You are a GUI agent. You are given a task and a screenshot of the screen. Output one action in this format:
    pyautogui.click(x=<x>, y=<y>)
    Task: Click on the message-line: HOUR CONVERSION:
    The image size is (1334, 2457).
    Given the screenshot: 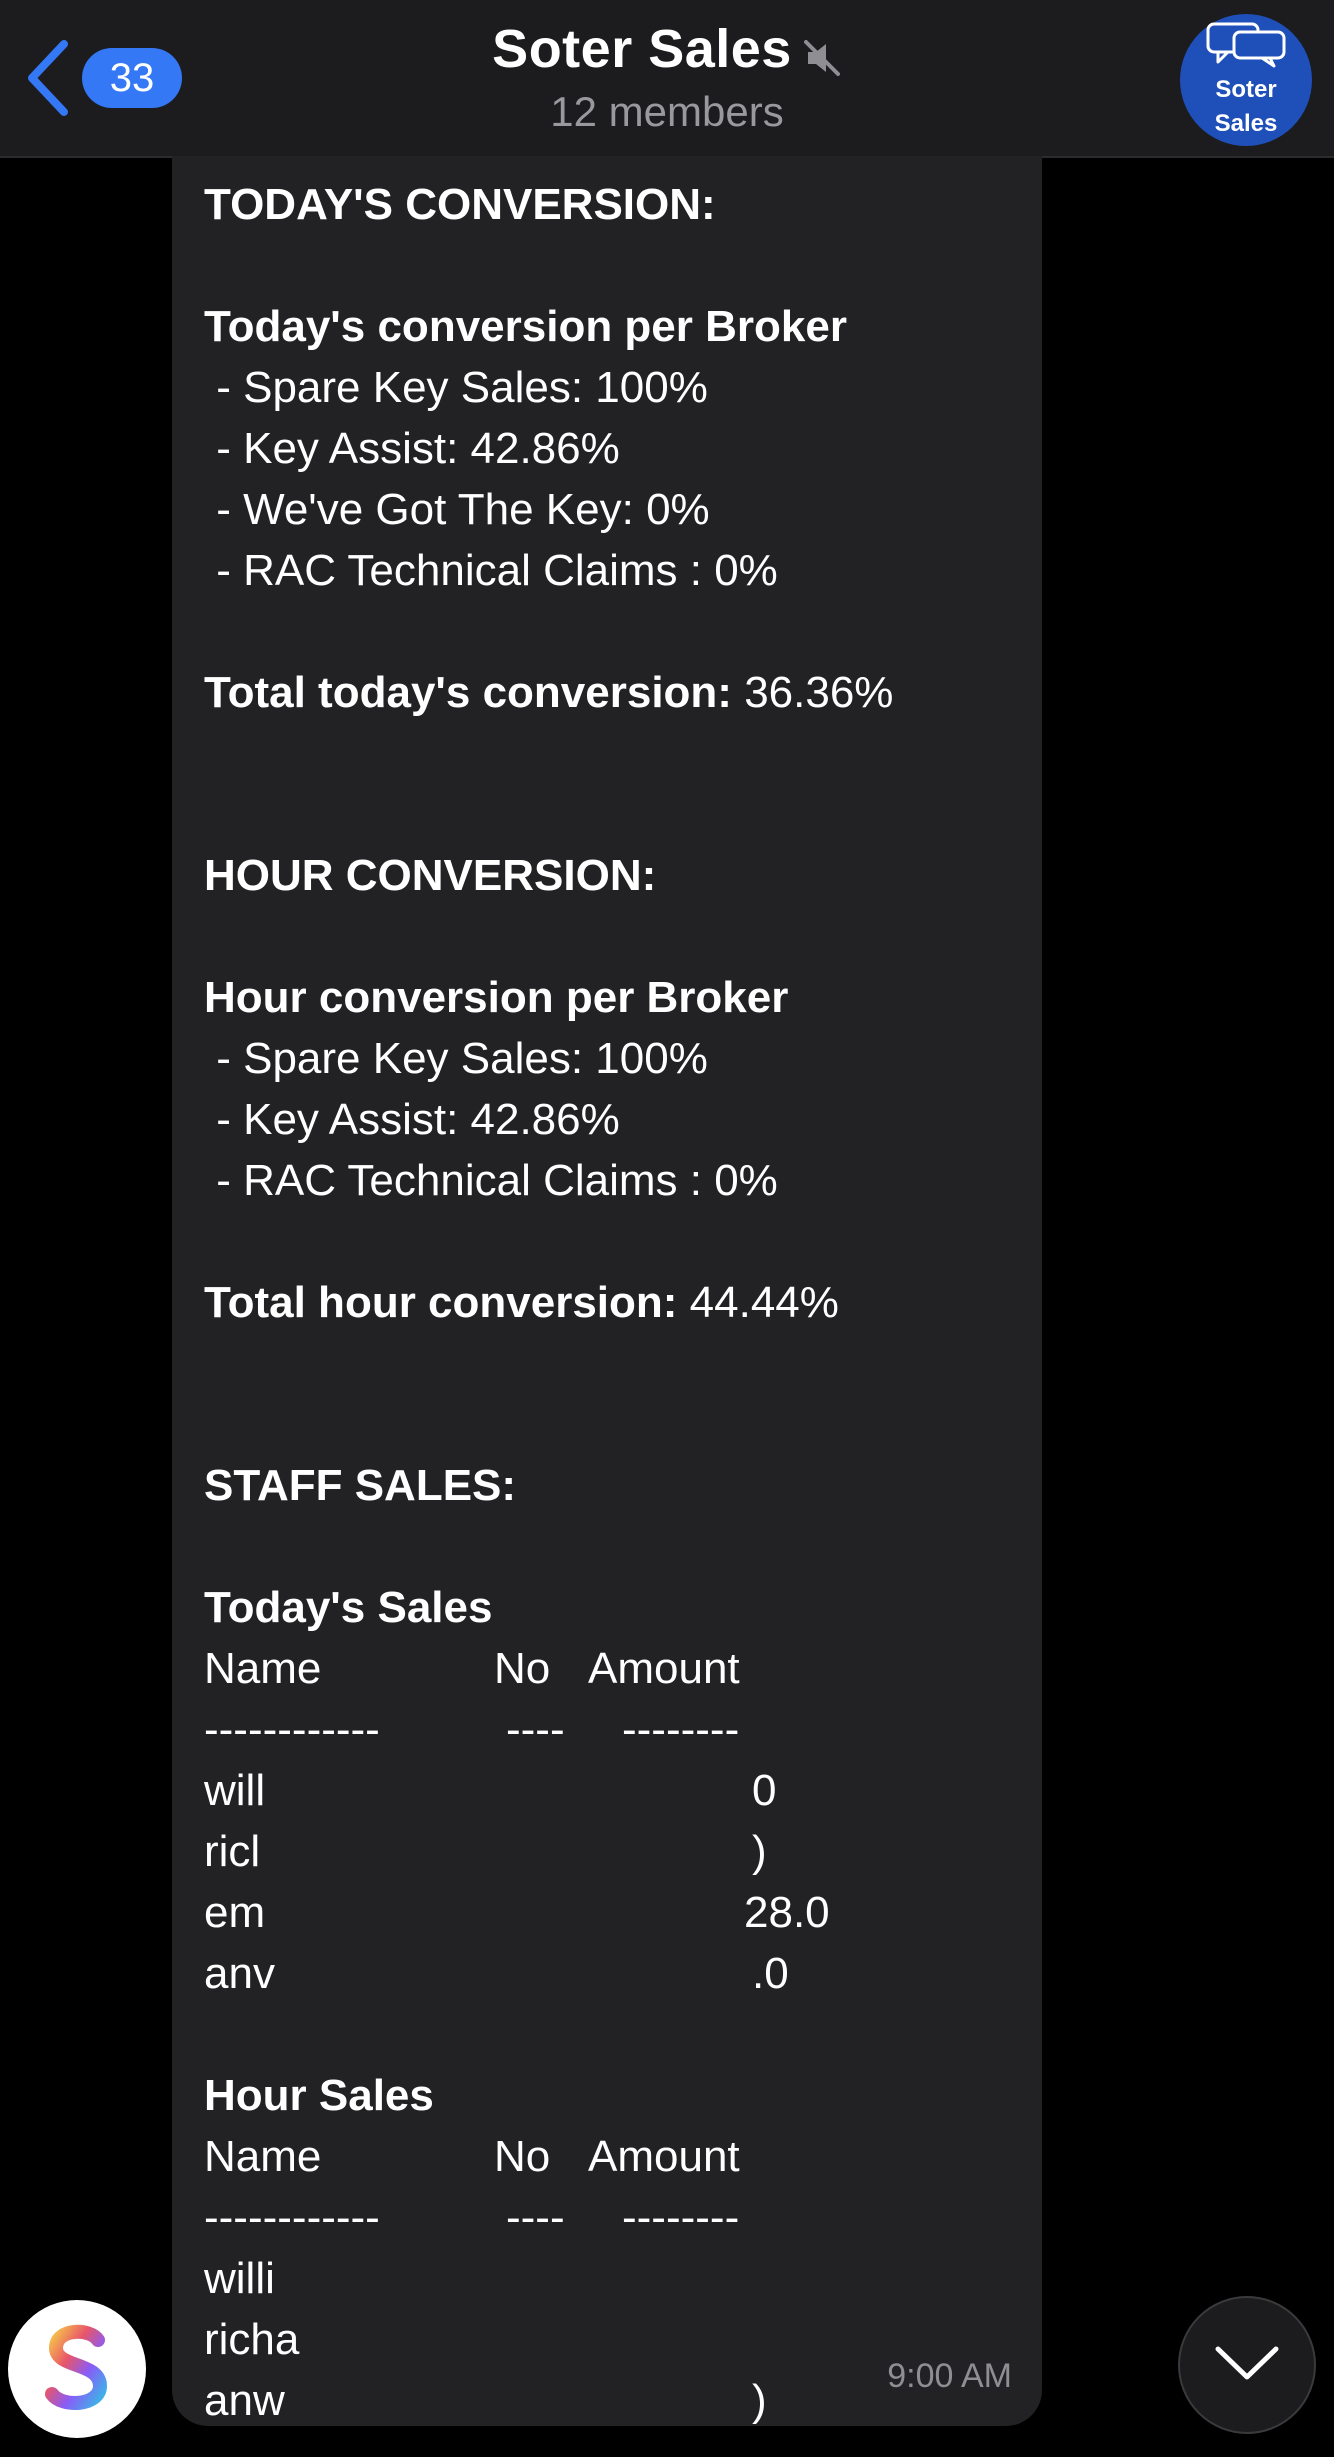 What is the action you would take?
    pyautogui.click(x=614, y=875)
    